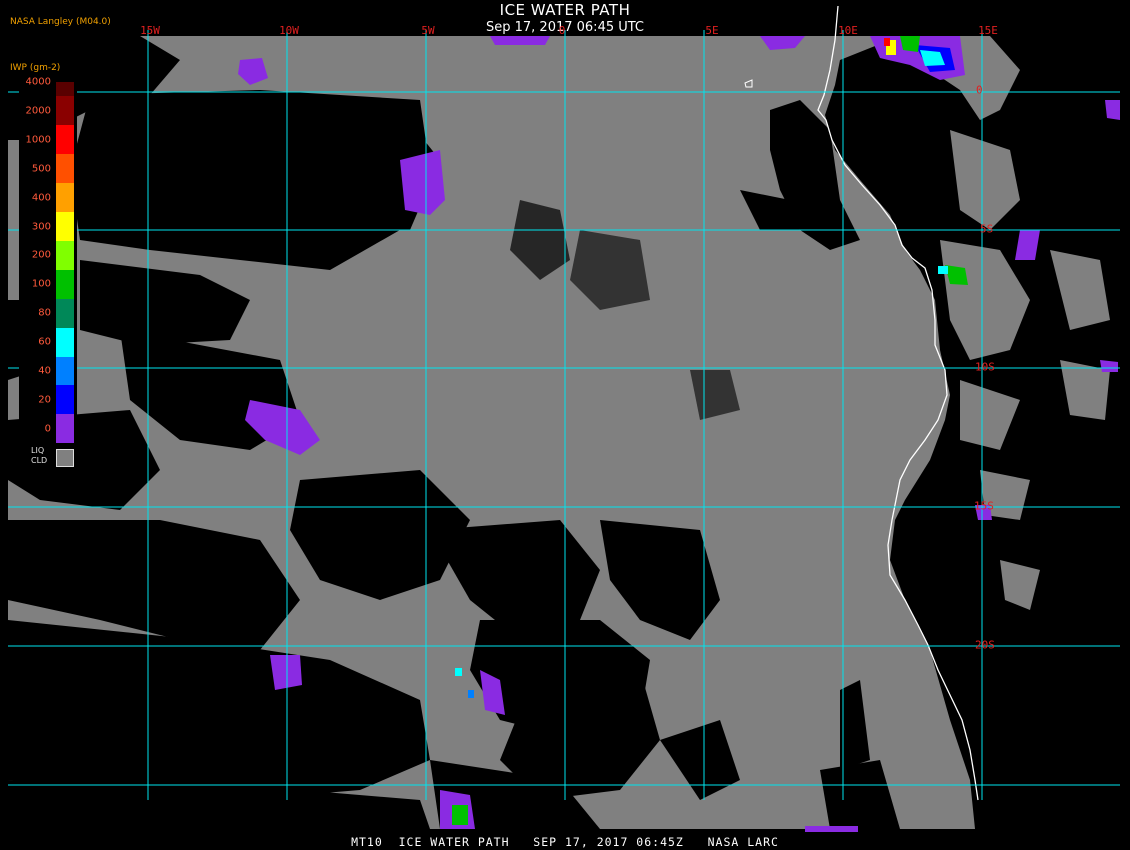 The height and width of the screenshot is (850, 1130). I want to click on lon-label-5e: 5E, so click(712, 30).